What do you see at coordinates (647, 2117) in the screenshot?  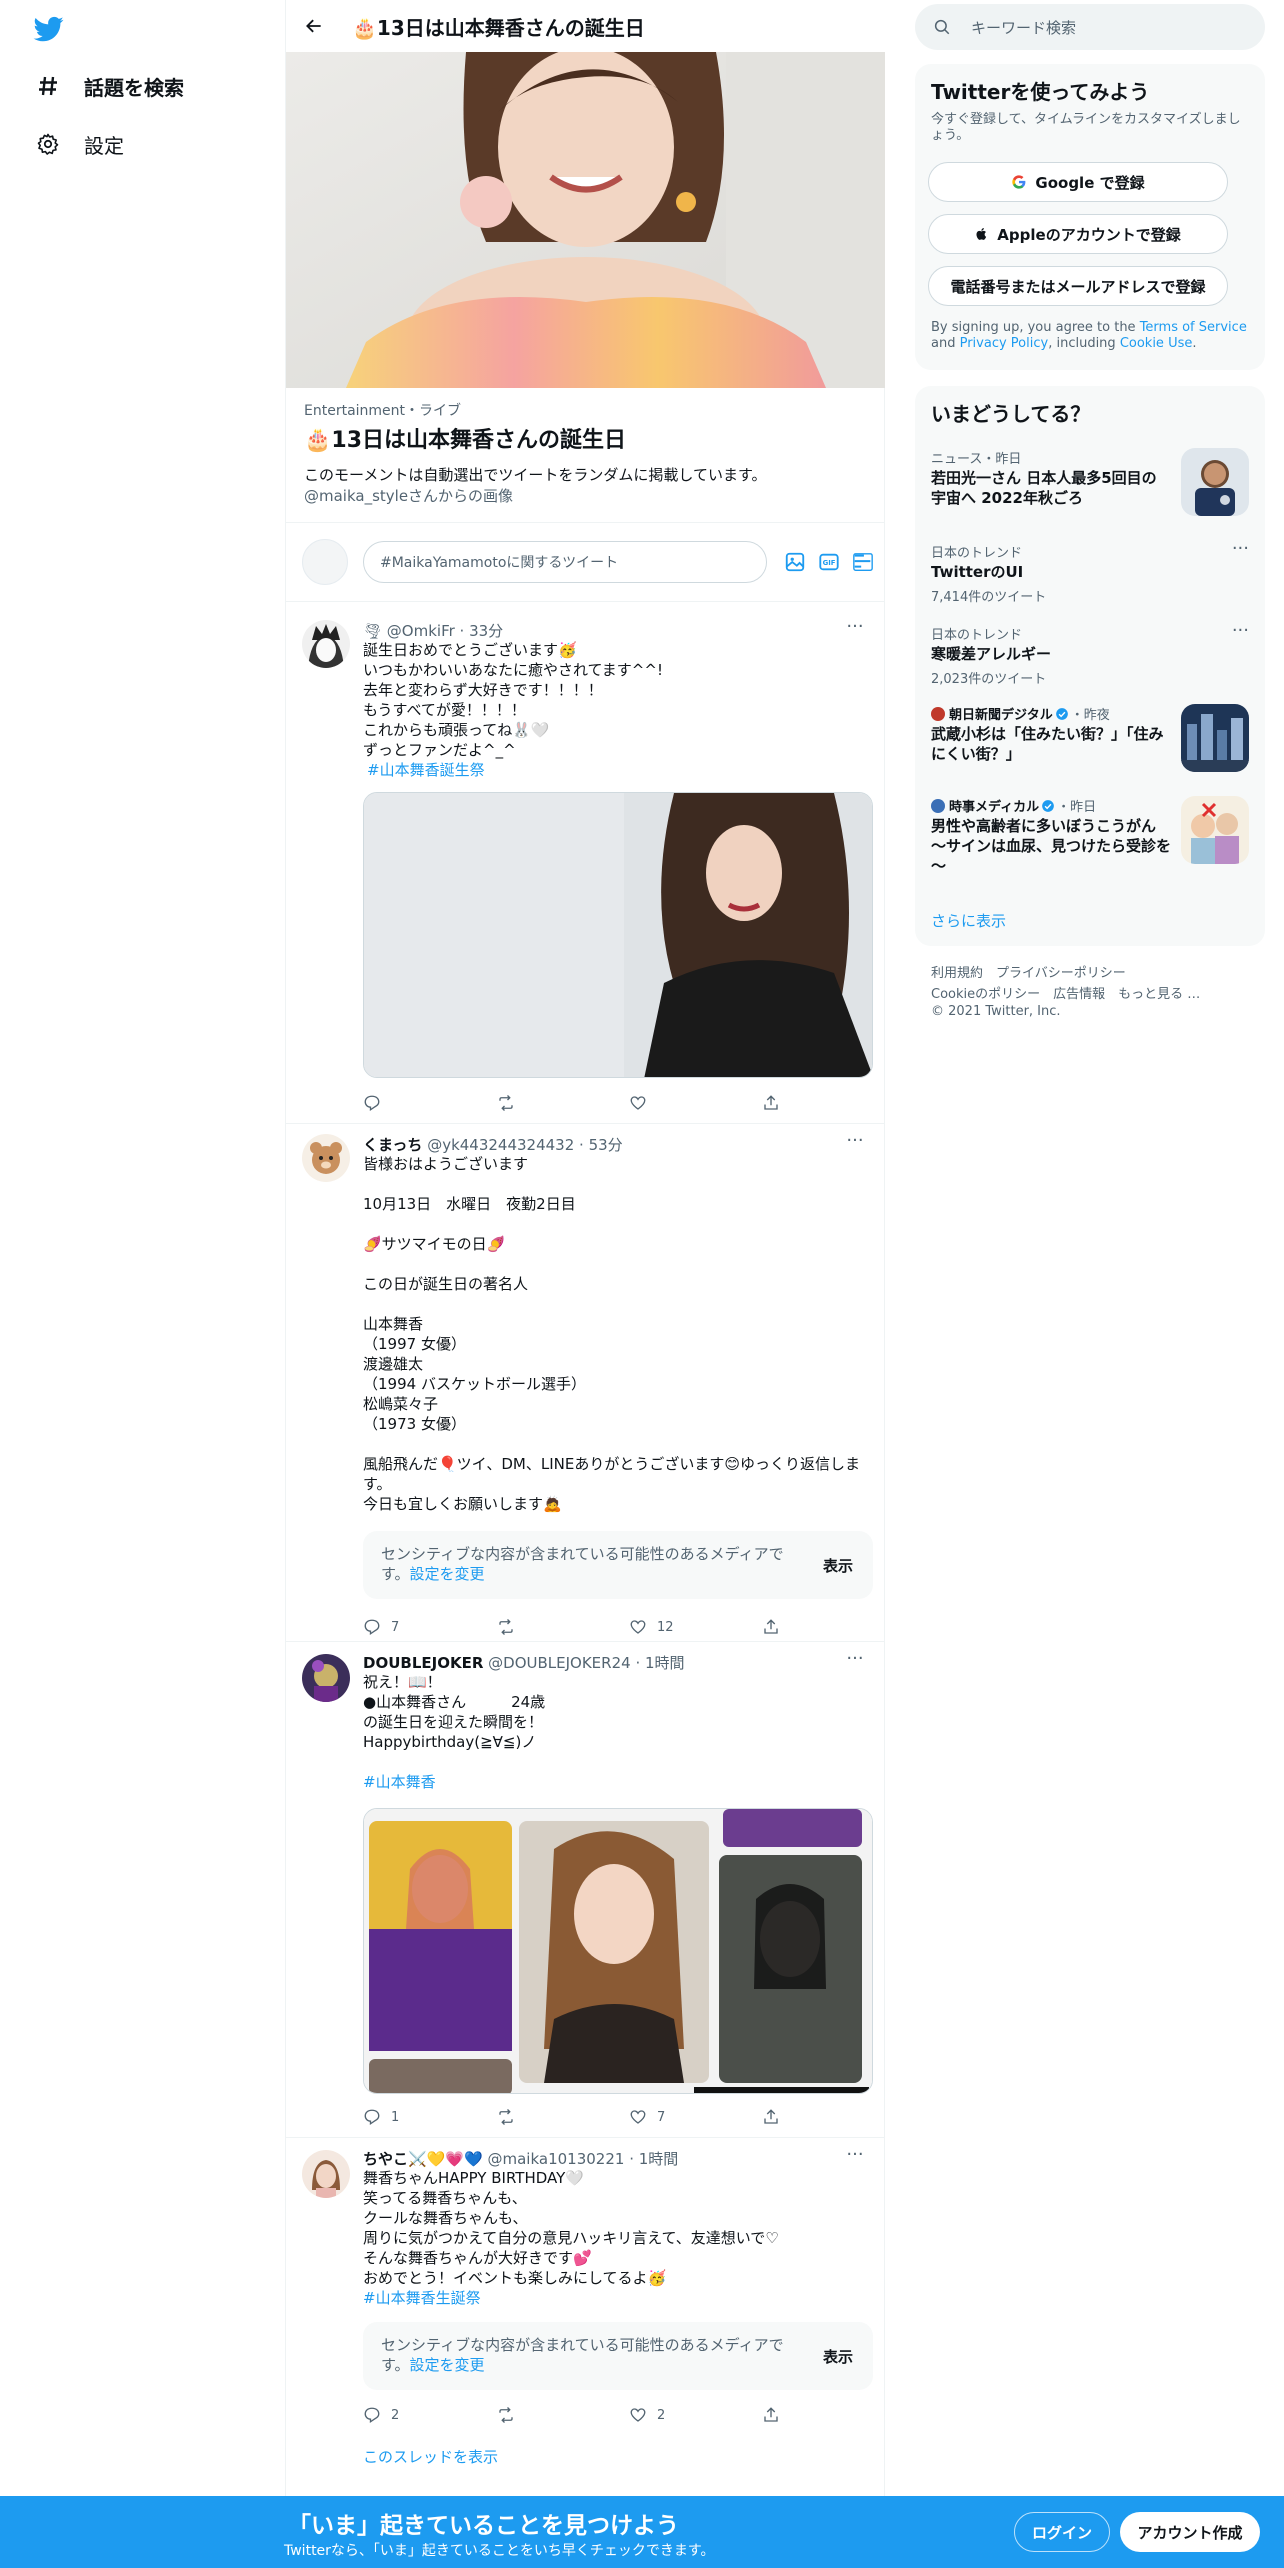 I see `like-button: 7` at bounding box center [647, 2117].